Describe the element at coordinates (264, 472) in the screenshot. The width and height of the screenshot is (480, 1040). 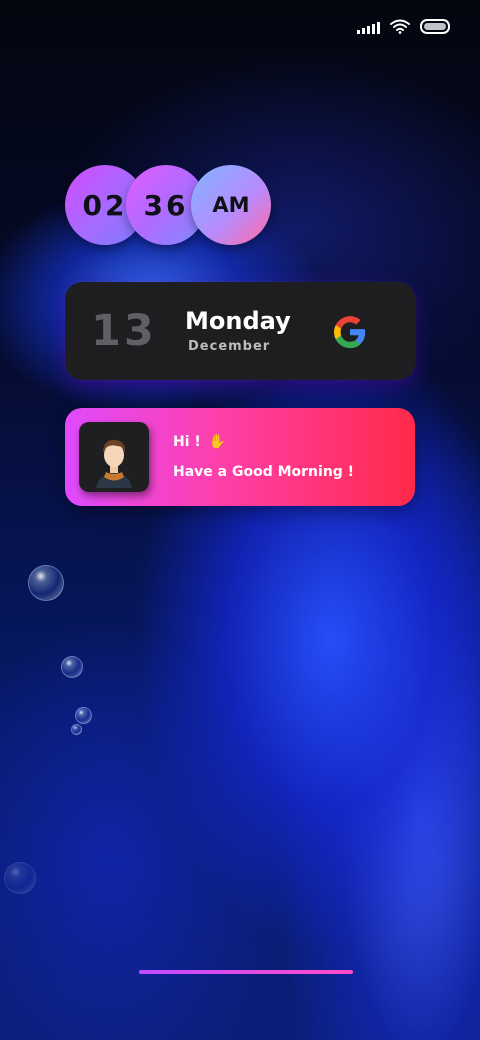
I see `greeting-message: Have a Good Morning !` at that location.